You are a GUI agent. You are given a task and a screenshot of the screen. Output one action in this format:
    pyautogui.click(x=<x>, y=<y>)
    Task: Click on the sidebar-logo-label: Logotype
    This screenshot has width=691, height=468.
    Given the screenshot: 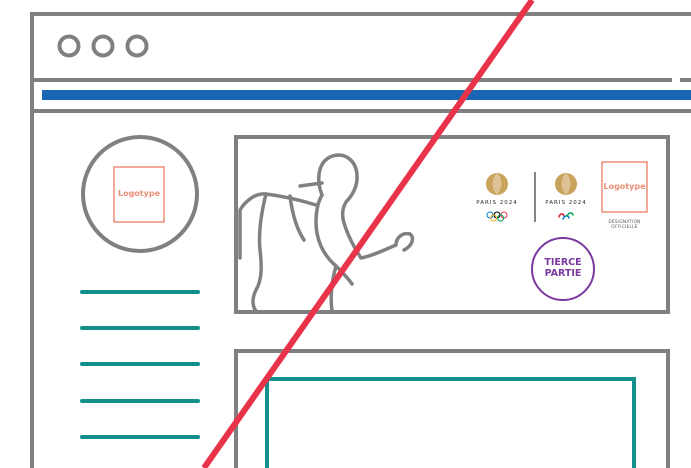 What is the action you would take?
    pyautogui.click(x=138, y=193)
    